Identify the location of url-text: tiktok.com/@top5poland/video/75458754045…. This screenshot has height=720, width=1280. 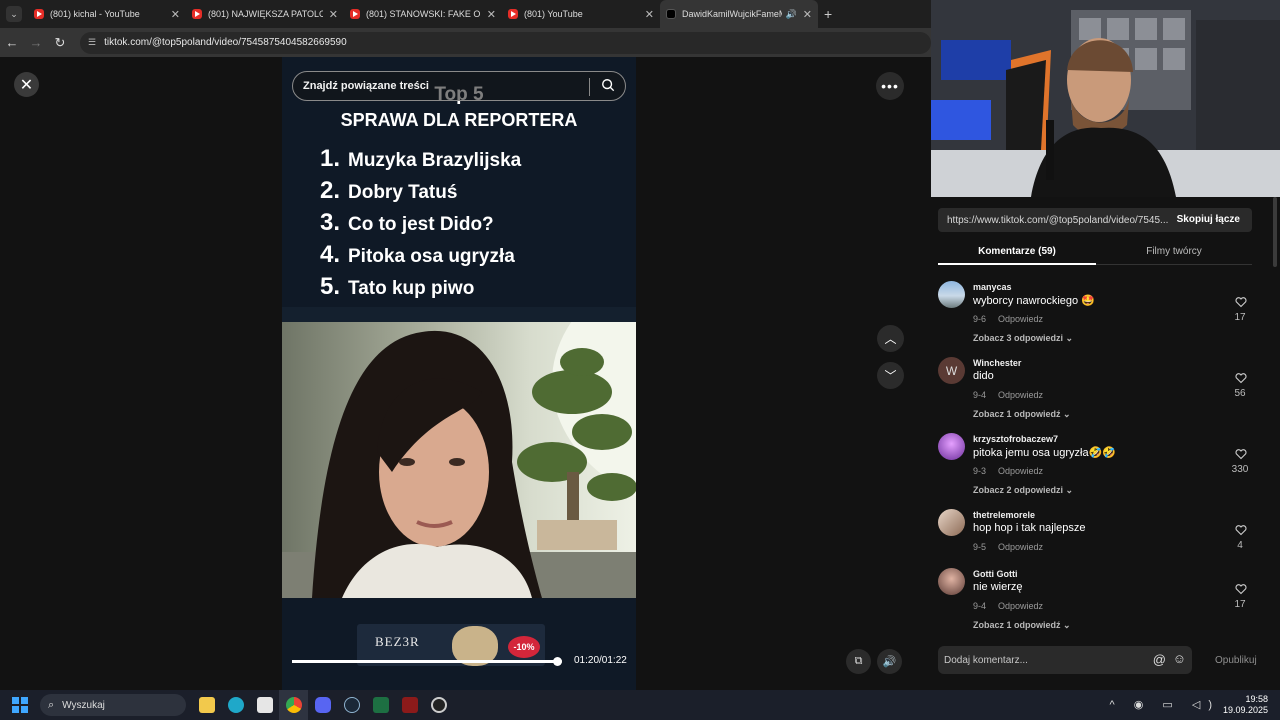
(225, 42).